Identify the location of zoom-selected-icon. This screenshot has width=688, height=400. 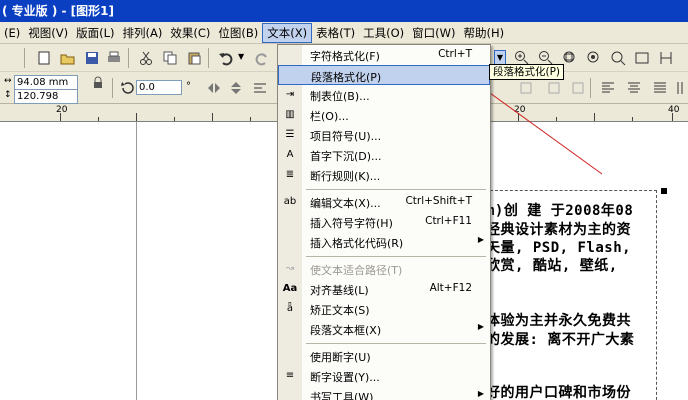
(594, 58).